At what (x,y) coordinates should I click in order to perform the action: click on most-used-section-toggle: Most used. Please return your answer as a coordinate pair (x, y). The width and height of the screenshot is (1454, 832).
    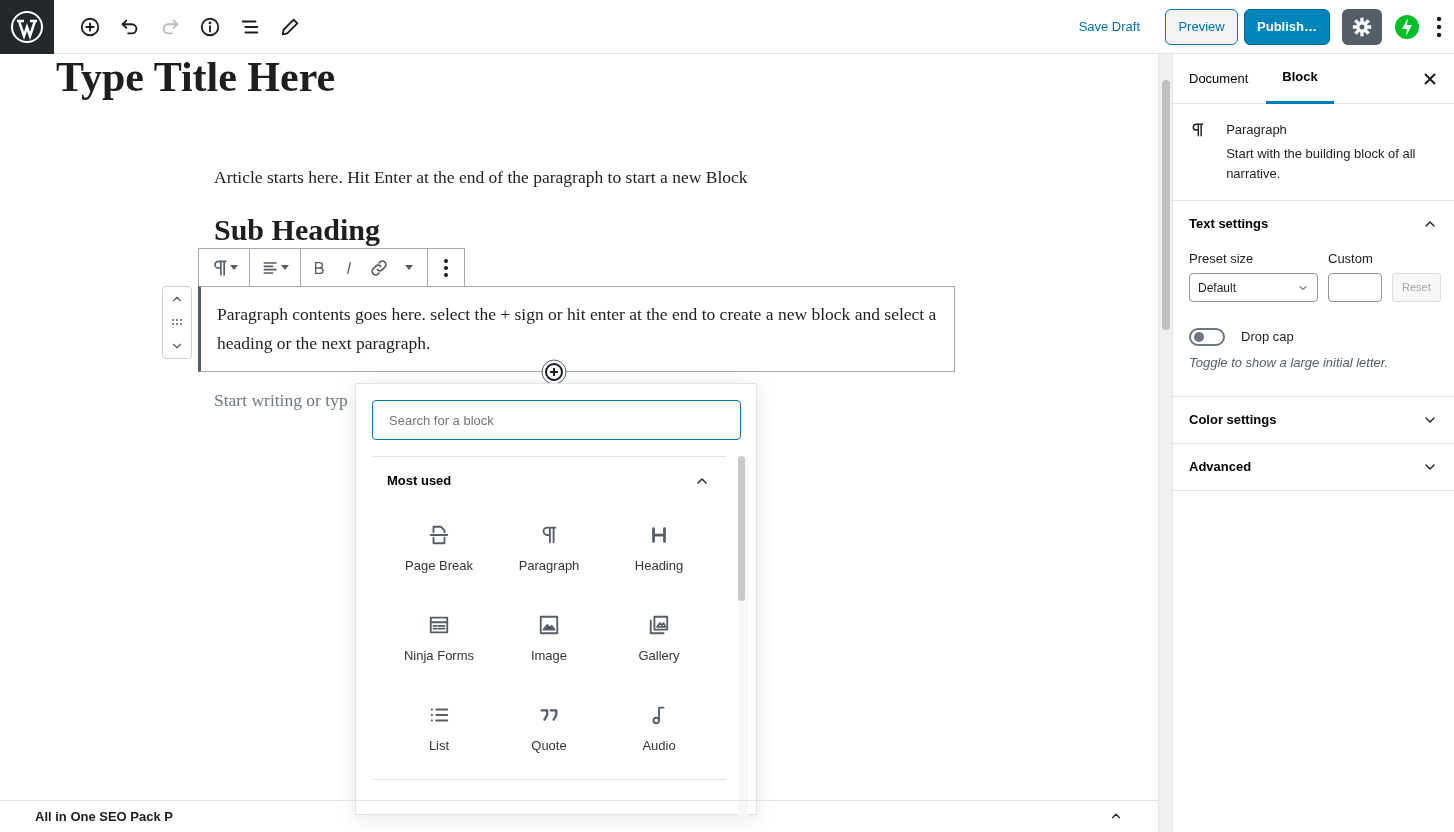
    Looking at the image, I should click on (549, 481).